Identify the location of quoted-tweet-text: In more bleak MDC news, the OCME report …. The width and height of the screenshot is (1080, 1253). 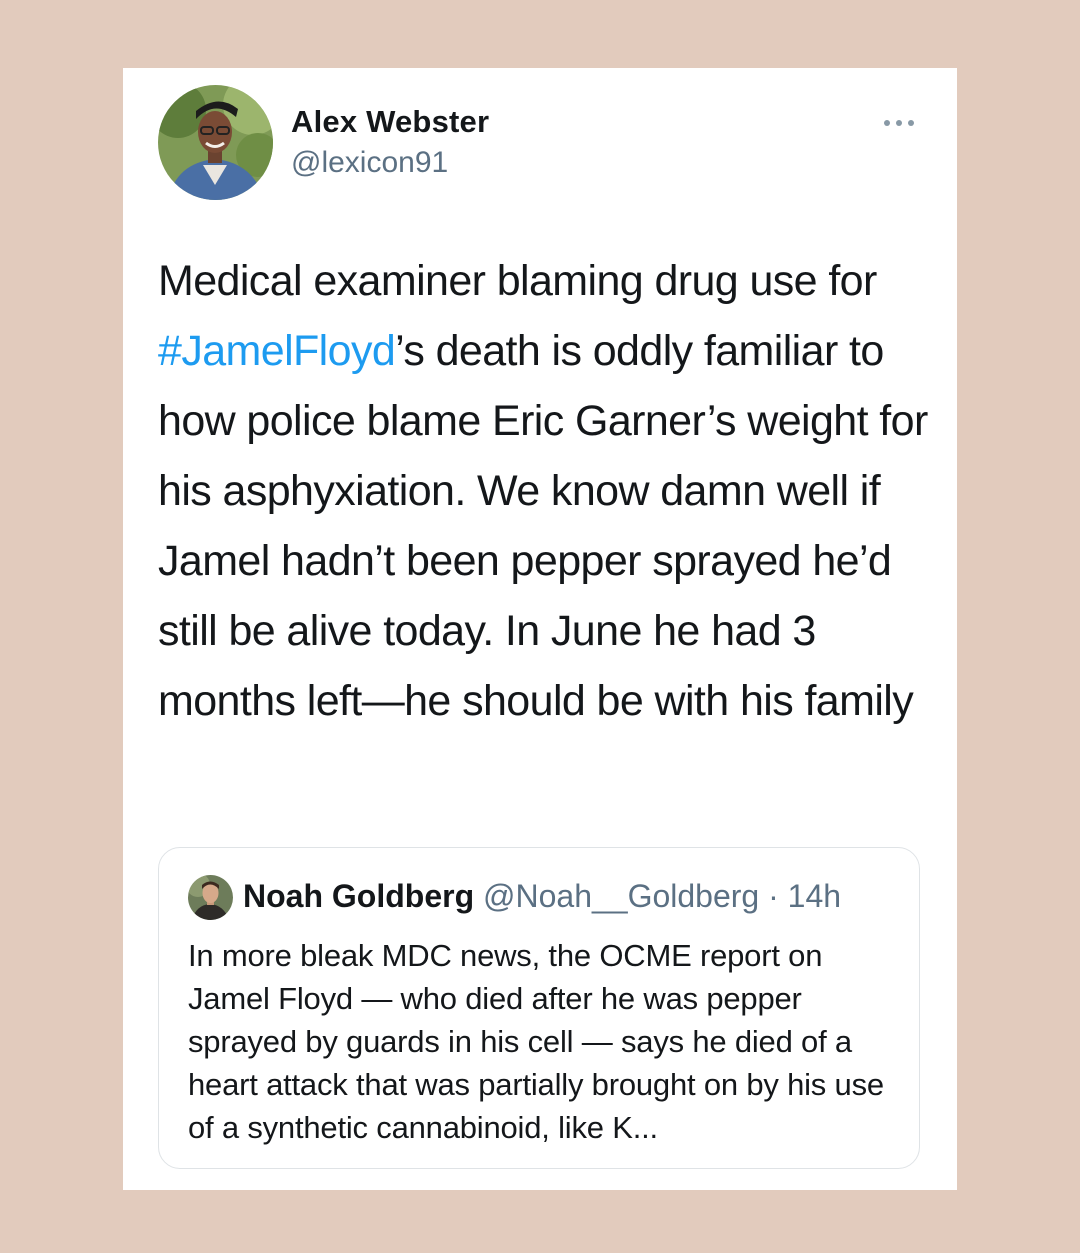
(536, 1041).